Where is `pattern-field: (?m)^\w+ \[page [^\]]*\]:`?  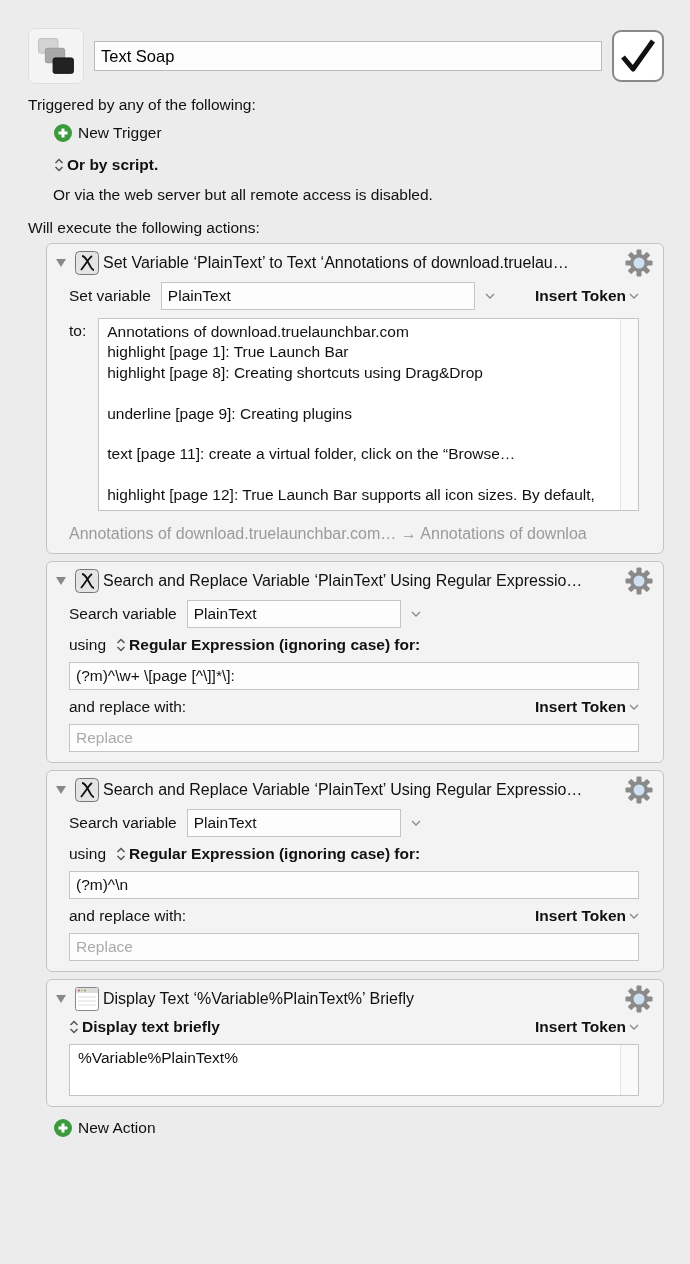 pattern-field: (?m)^\w+ \[page [^\]]*\]: is located at coordinates (354, 675).